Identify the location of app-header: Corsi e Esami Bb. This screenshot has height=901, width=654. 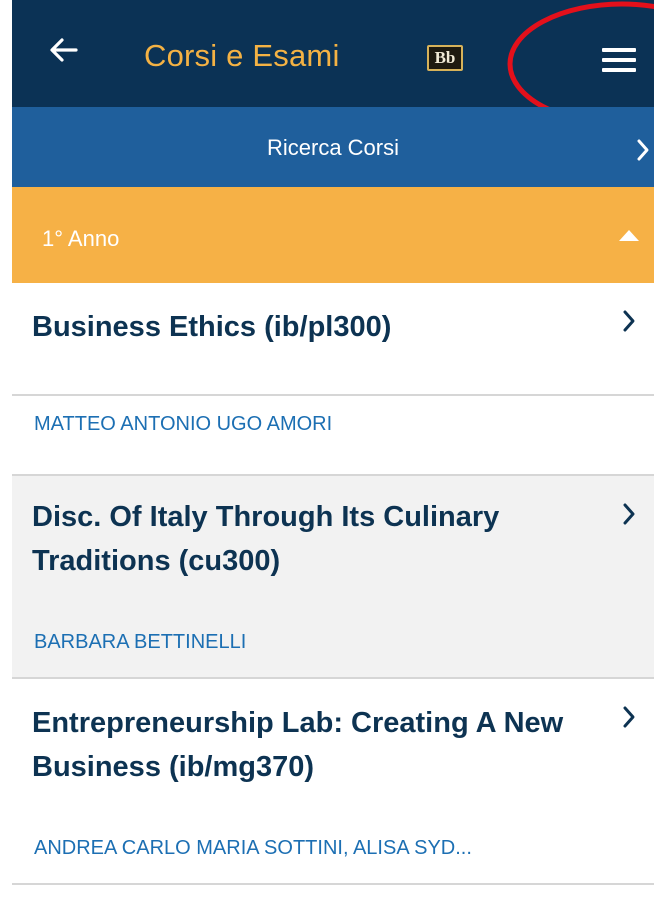
(333, 53).